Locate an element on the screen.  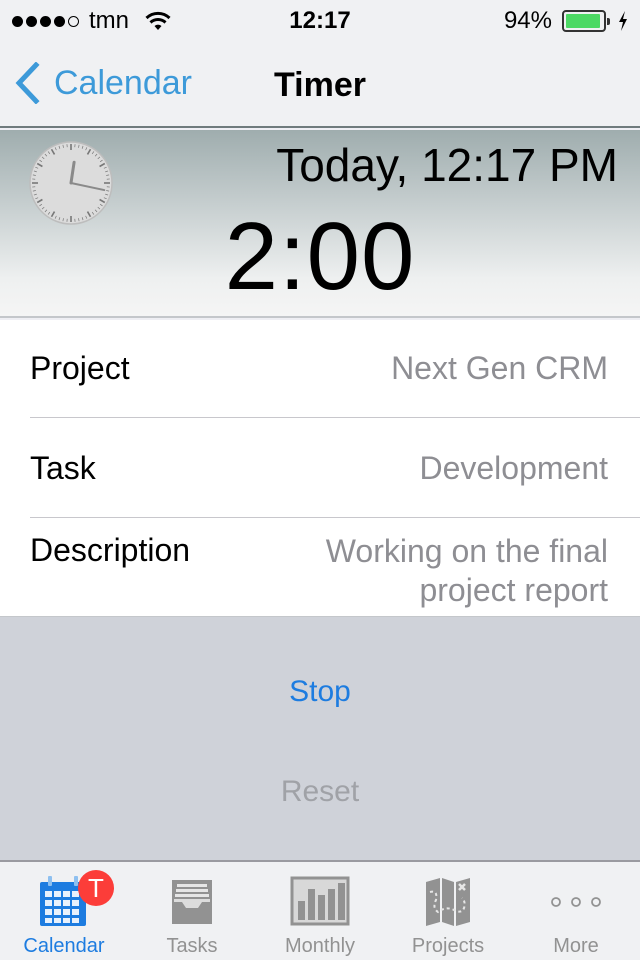
project-value: Next Gen CRM is located at coordinates (499, 368).